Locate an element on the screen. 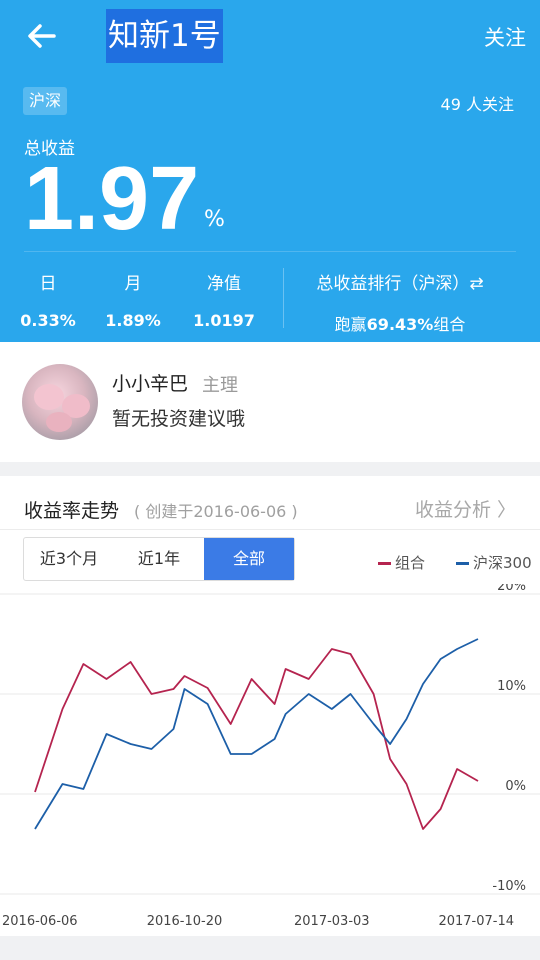 This screenshot has height=960, width=540. stat-value: 0.33% is located at coordinates (48, 320).